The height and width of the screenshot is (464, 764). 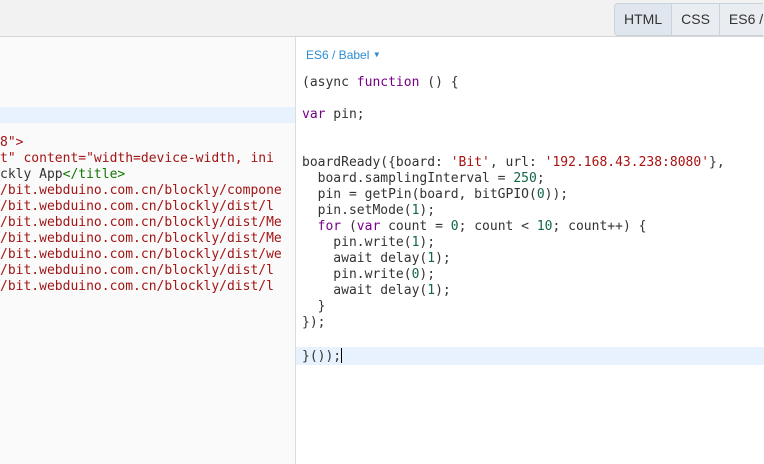 I want to click on code-text: ; count++) {, so click(x=599, y=226).